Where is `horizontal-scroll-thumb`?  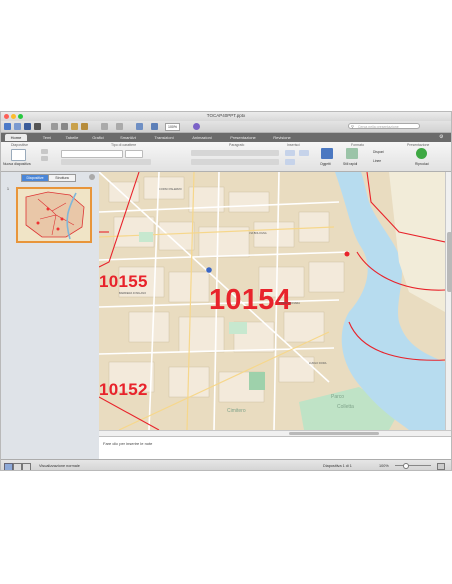
horizontal-scroll-thumb is located at coordinates (334, 433).